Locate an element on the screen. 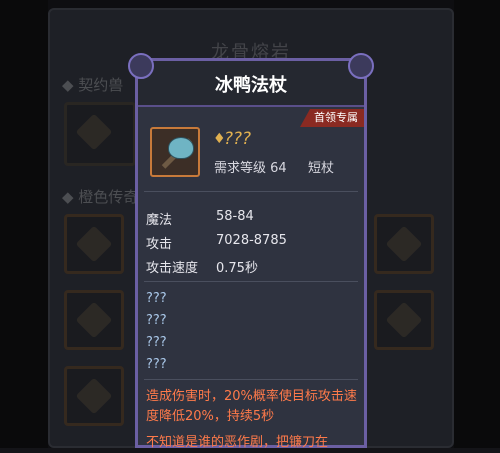 This screenshot has height=453, width=500. boss-exclusive-badge: 首领专属 is located at coordinates (332, 118).